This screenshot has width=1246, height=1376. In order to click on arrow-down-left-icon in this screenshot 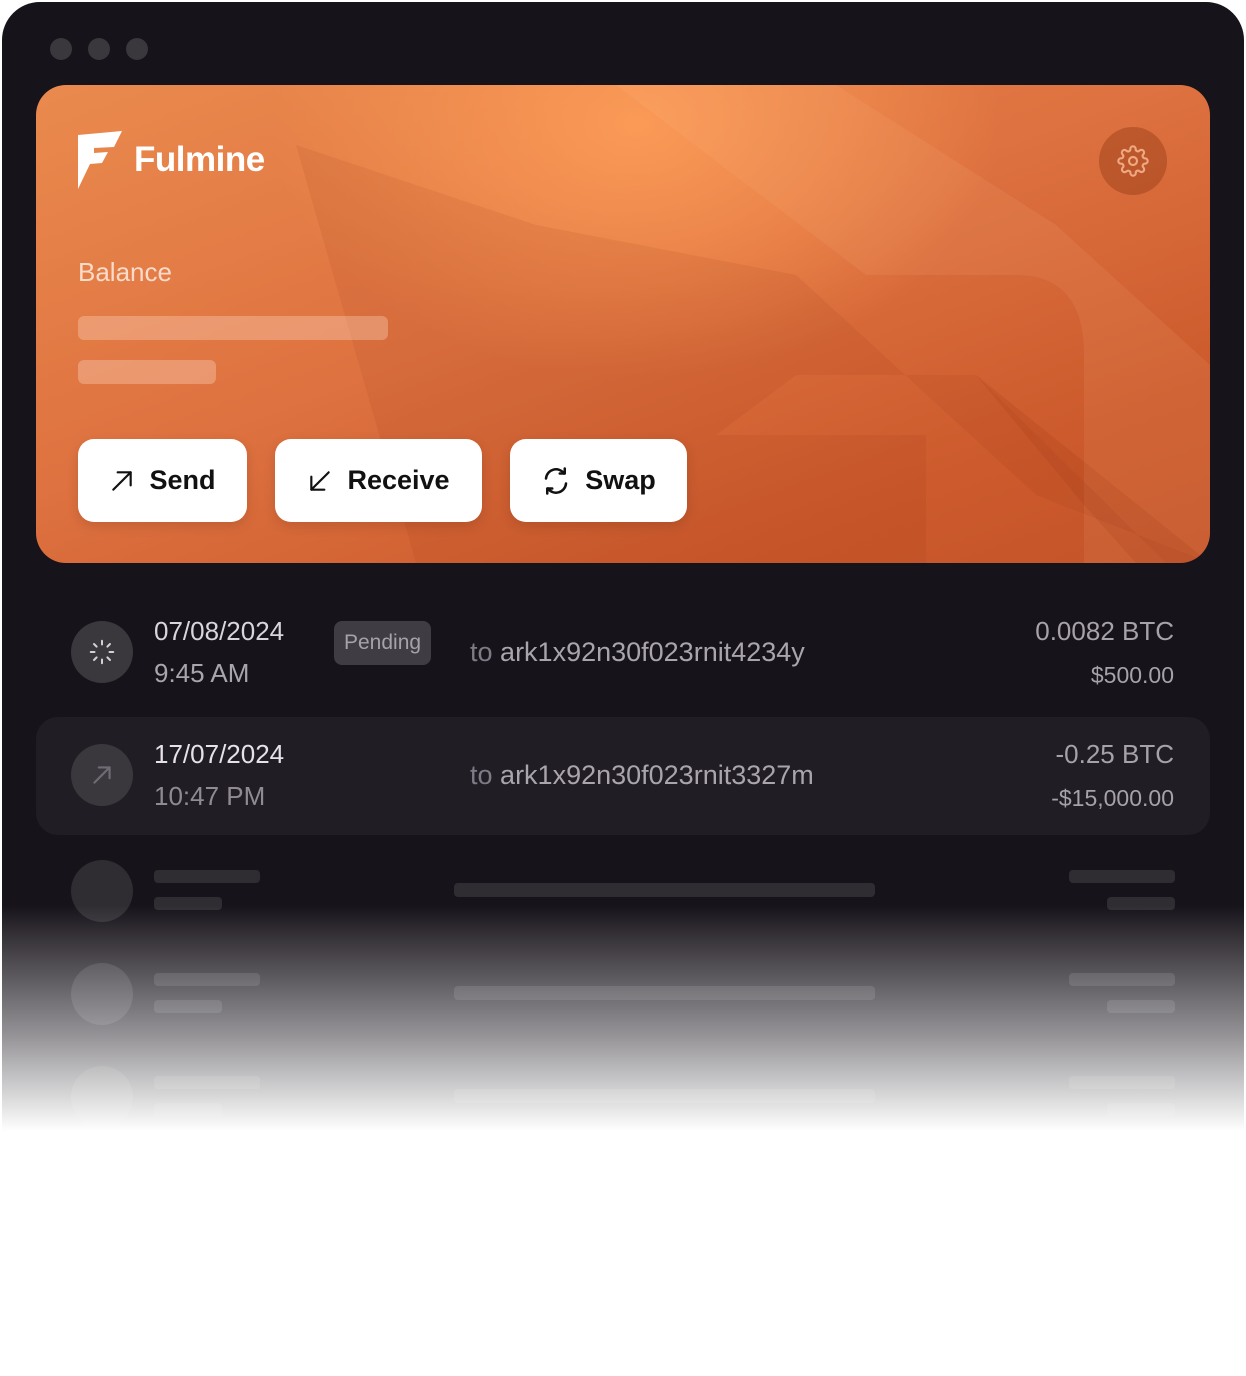, I will do `click(320, 480)`.